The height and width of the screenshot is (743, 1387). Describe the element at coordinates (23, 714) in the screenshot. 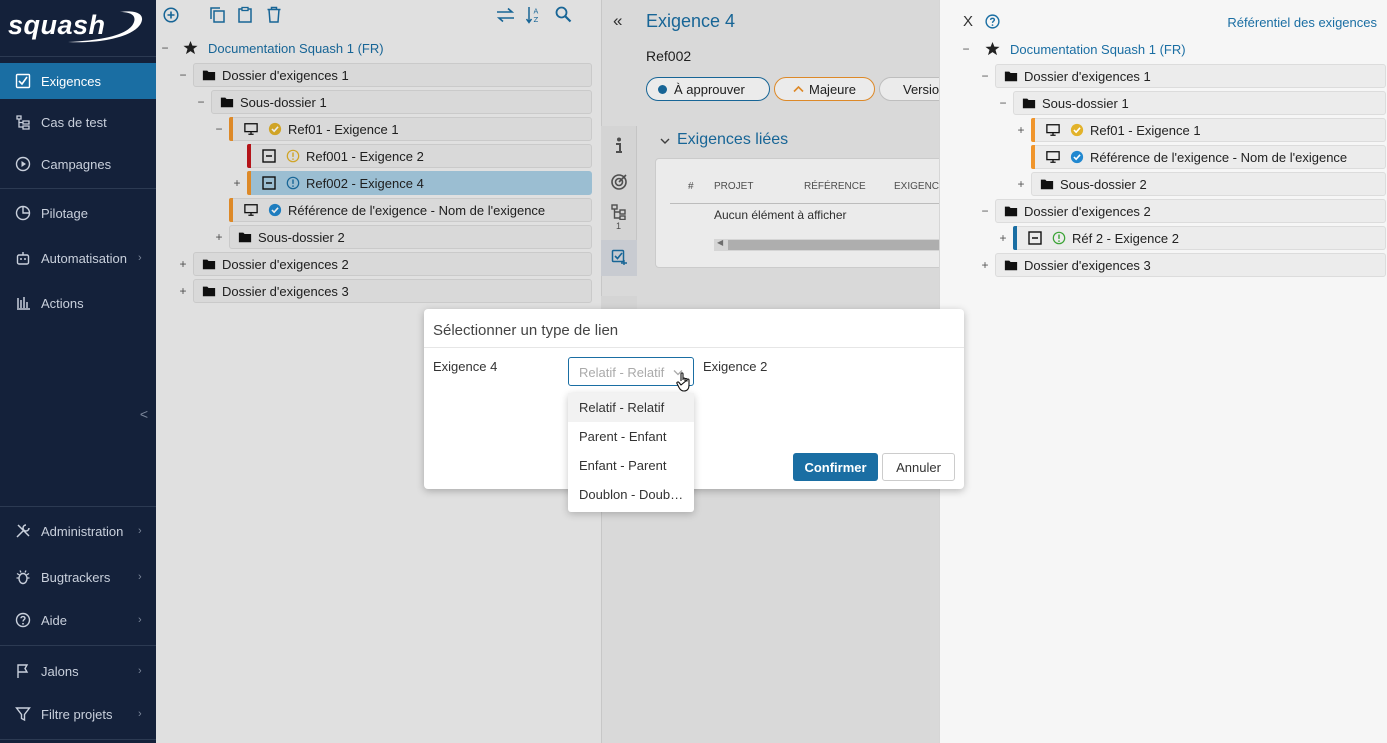

I see `filter-icon` at that location.